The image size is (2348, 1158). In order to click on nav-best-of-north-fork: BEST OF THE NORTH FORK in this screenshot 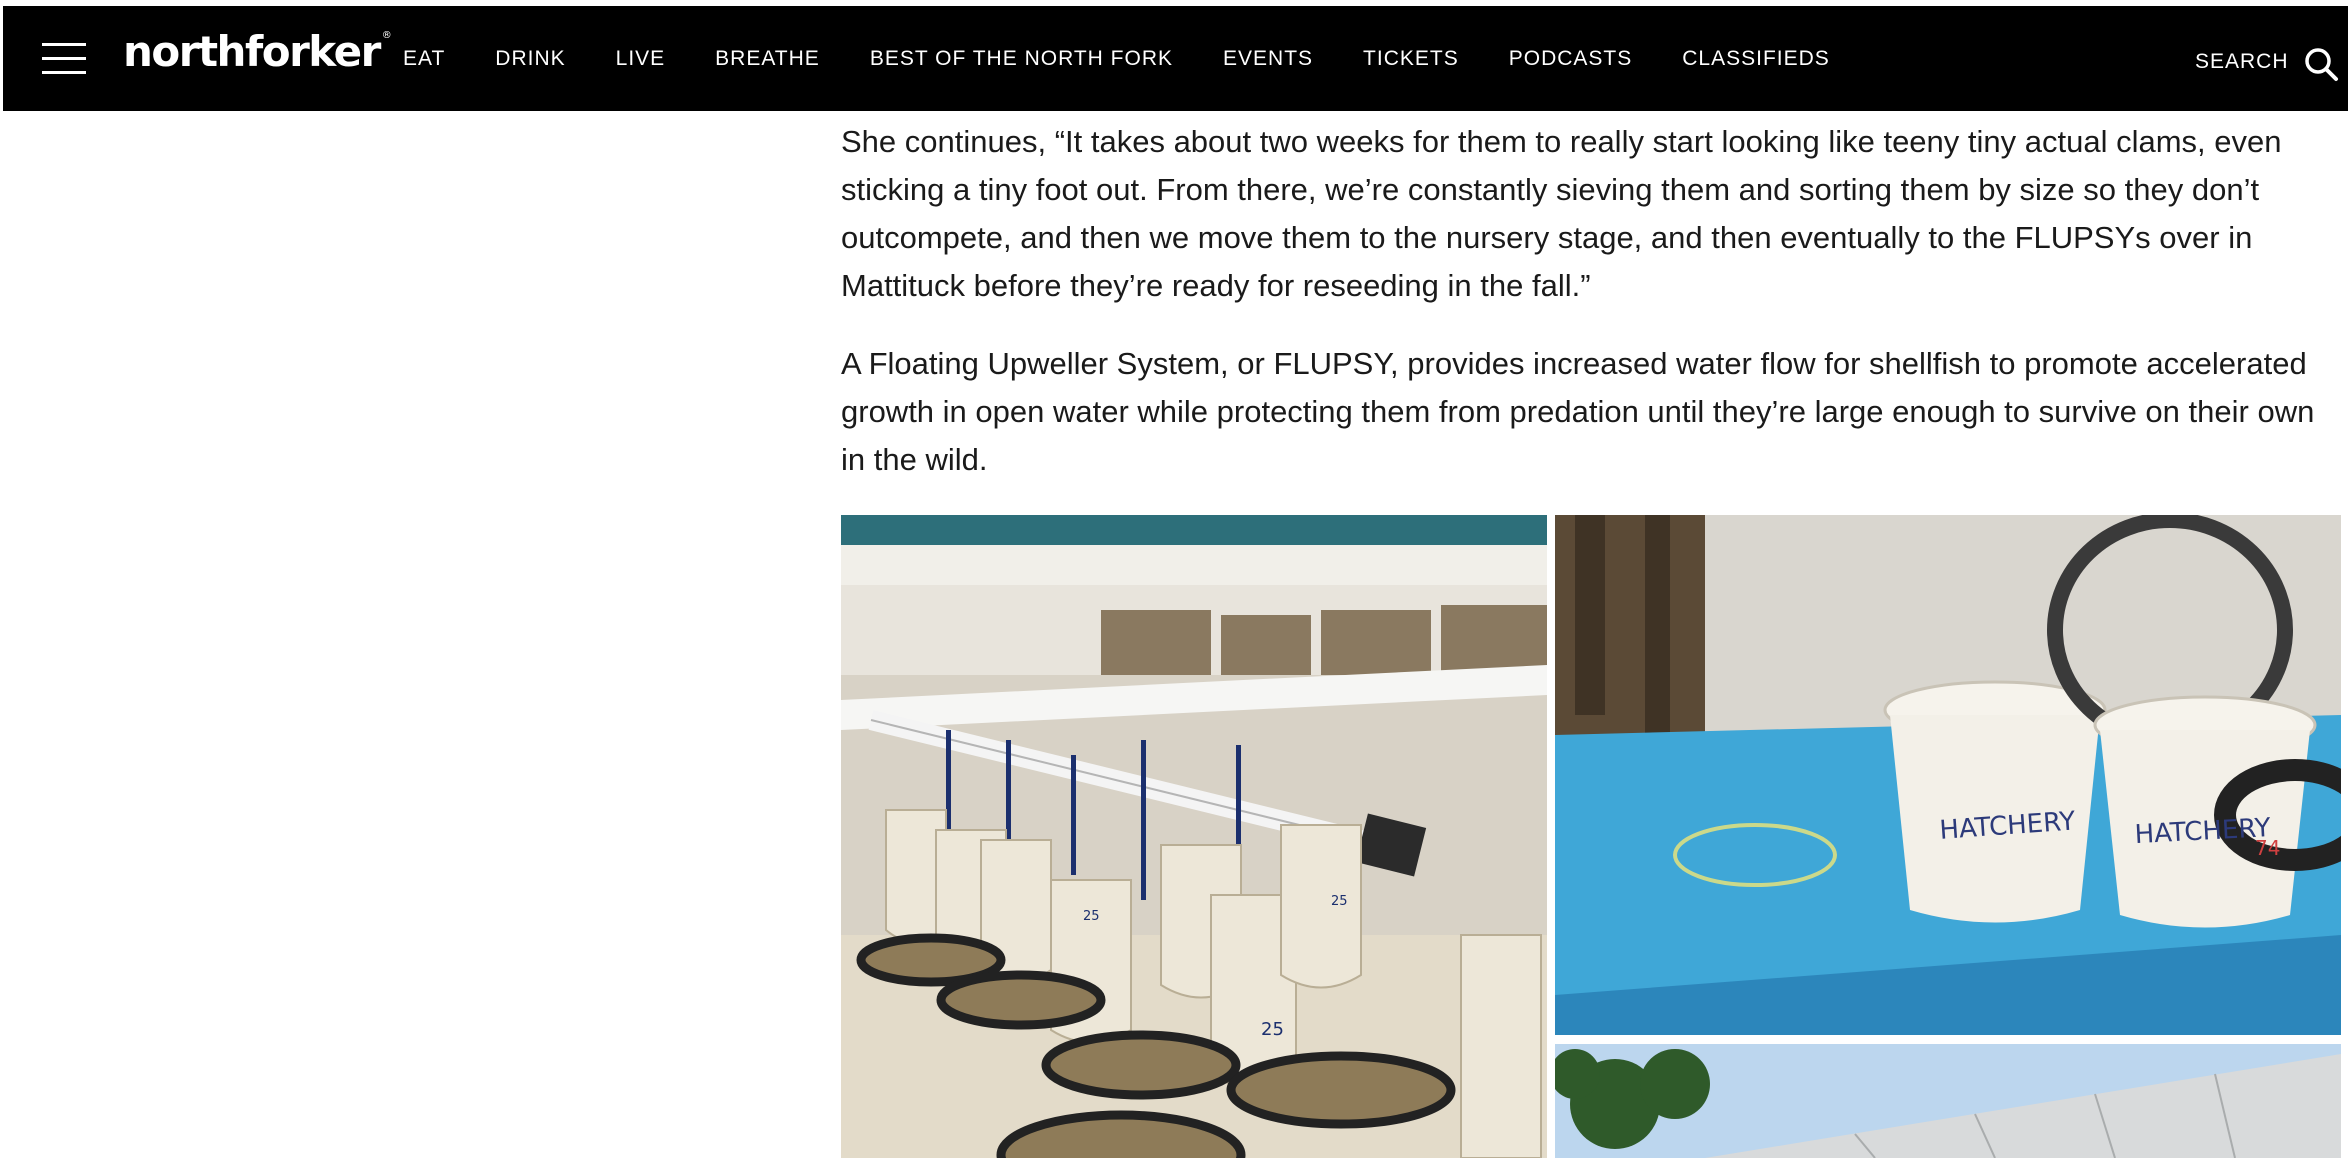, I will do `click(1021, 59)`.